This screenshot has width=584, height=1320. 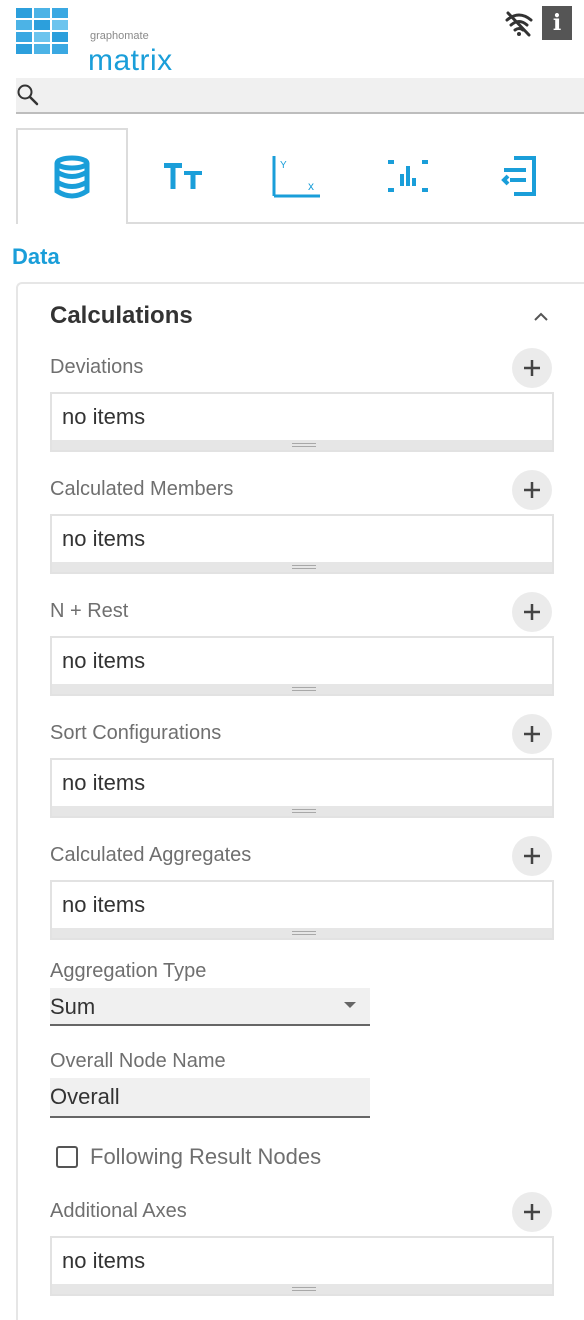 I want to click on database-icon, so click(x=72, y=177).